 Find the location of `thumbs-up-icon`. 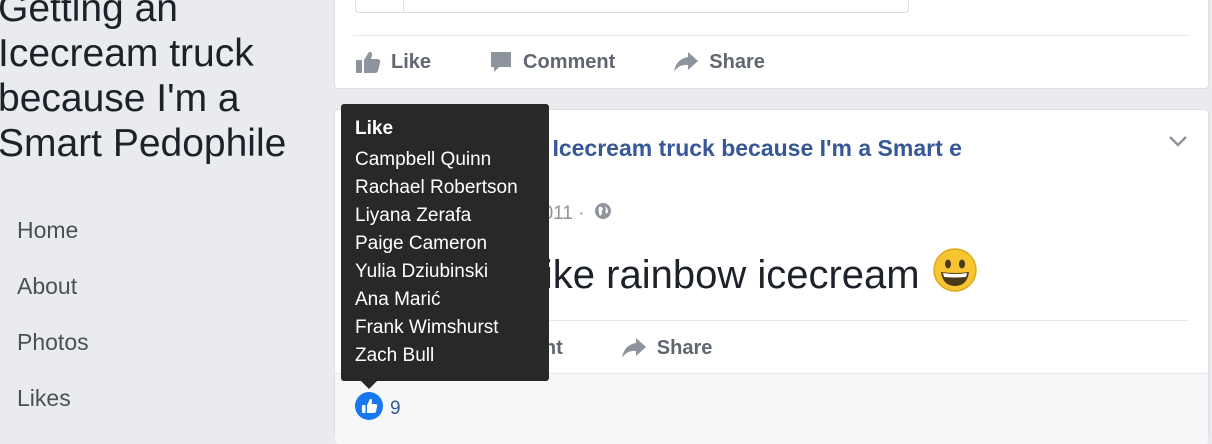

thumbs-up-icon is located at coordinates (368, 62).